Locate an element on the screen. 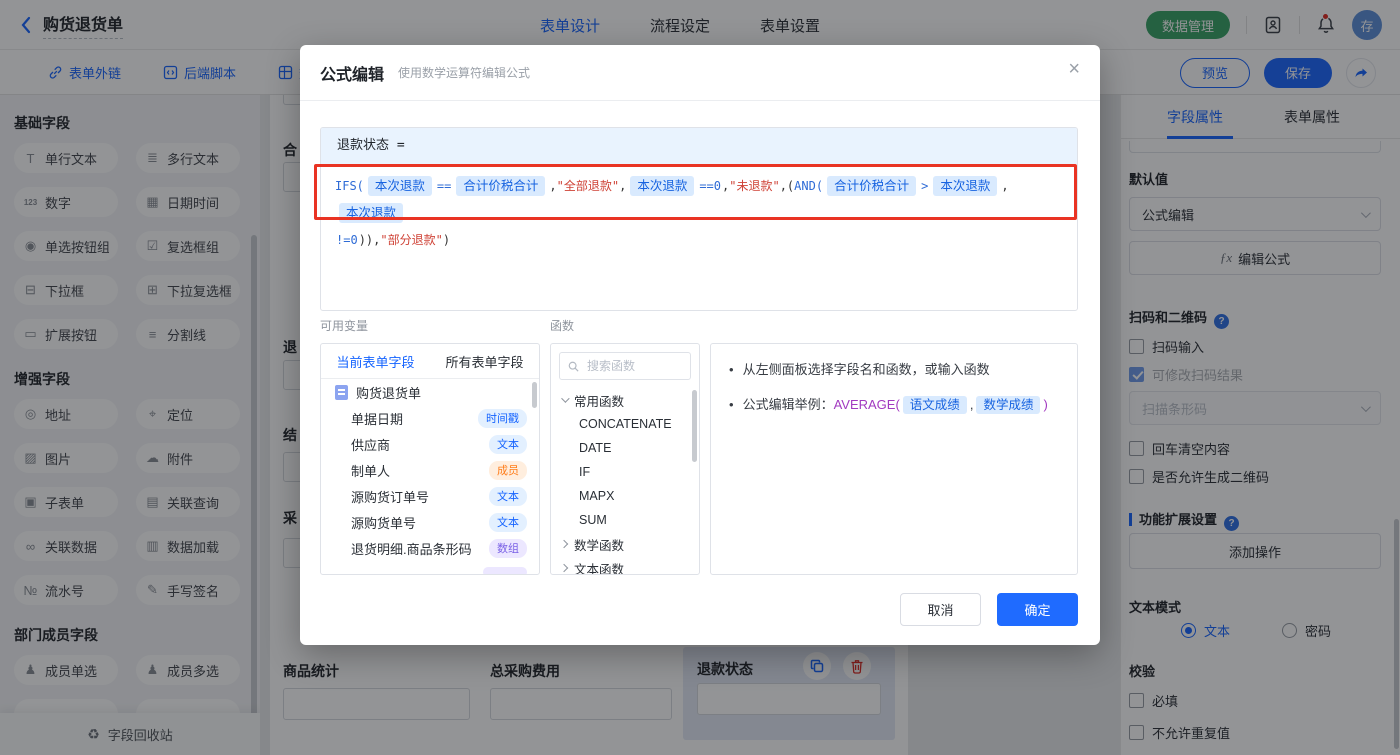 This screenshot has height=755, width=1400. functions-panel: 常用函数 CONCATENATE DATE IF MAPX SUM 数学函数文本函数 is located at coordinates (625, 459).